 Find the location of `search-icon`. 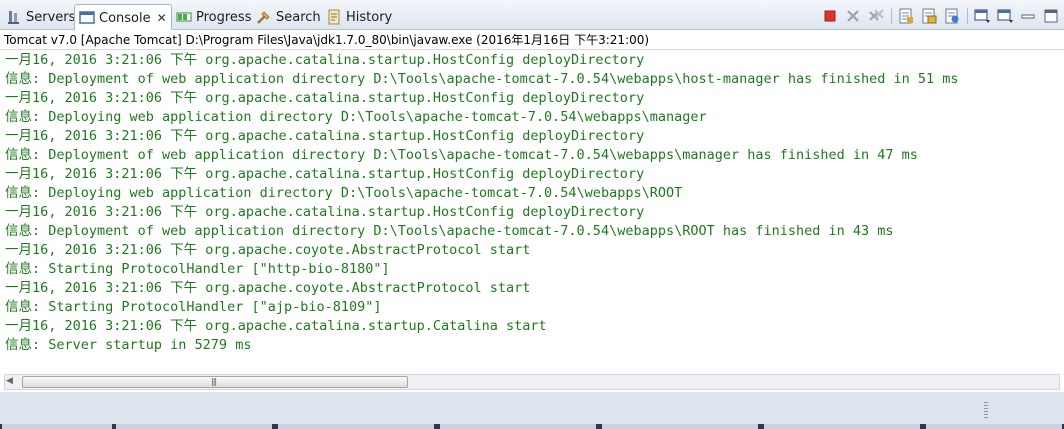

search-icon is located at coordinates (264, 17).